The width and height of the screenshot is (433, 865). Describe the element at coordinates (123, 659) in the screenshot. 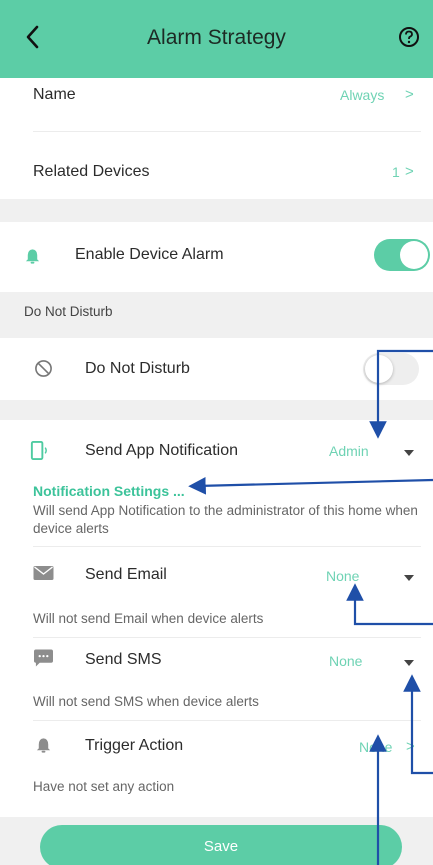

I see `sms-label: Send SMS` at that location.